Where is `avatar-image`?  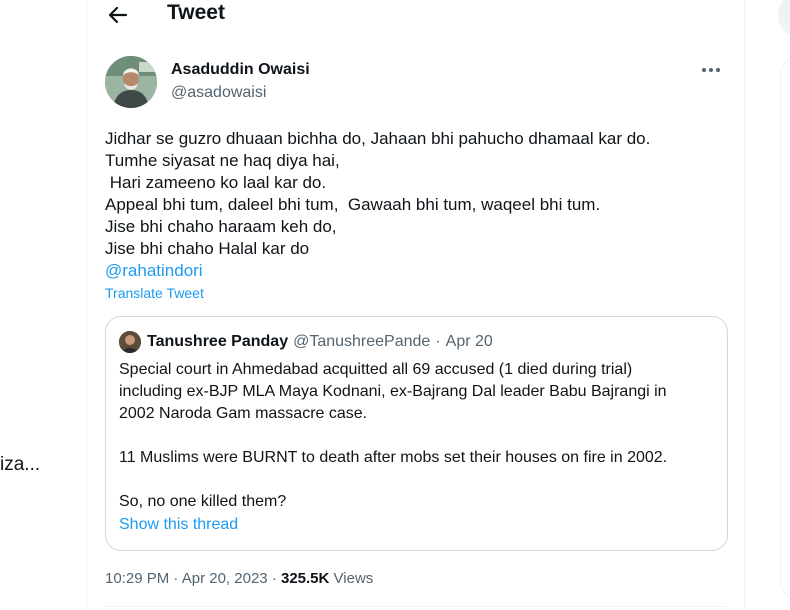
avatar-image is located at coordinates (131, 82).